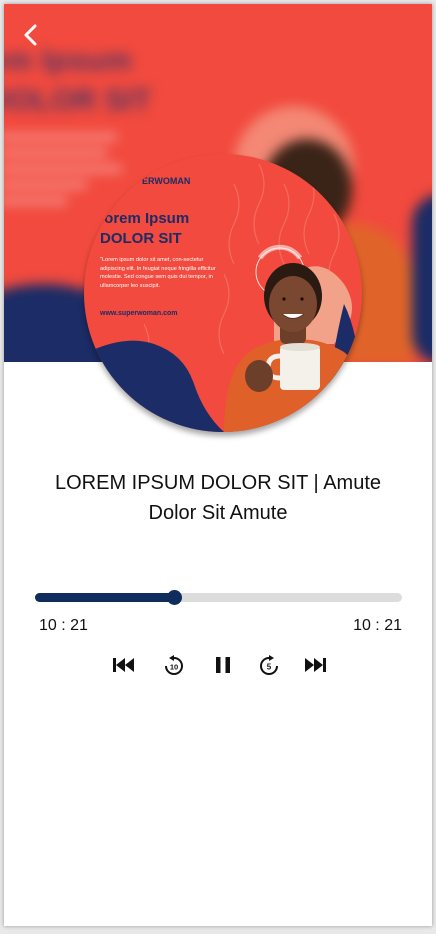  Describe the element at coordinates (145, 218) in the screenshot. I see `album-art-title-line1: .orem Ipsum` at that location.